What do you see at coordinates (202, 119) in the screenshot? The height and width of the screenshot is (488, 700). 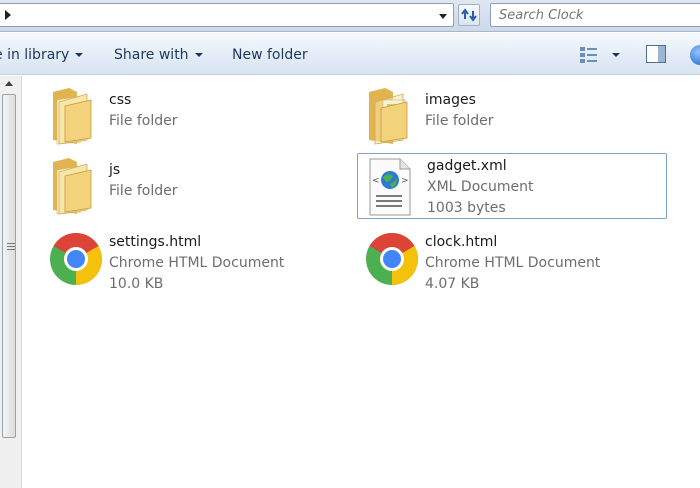 I see `file-item-css: css File folder` at bounding box center [202, 119].